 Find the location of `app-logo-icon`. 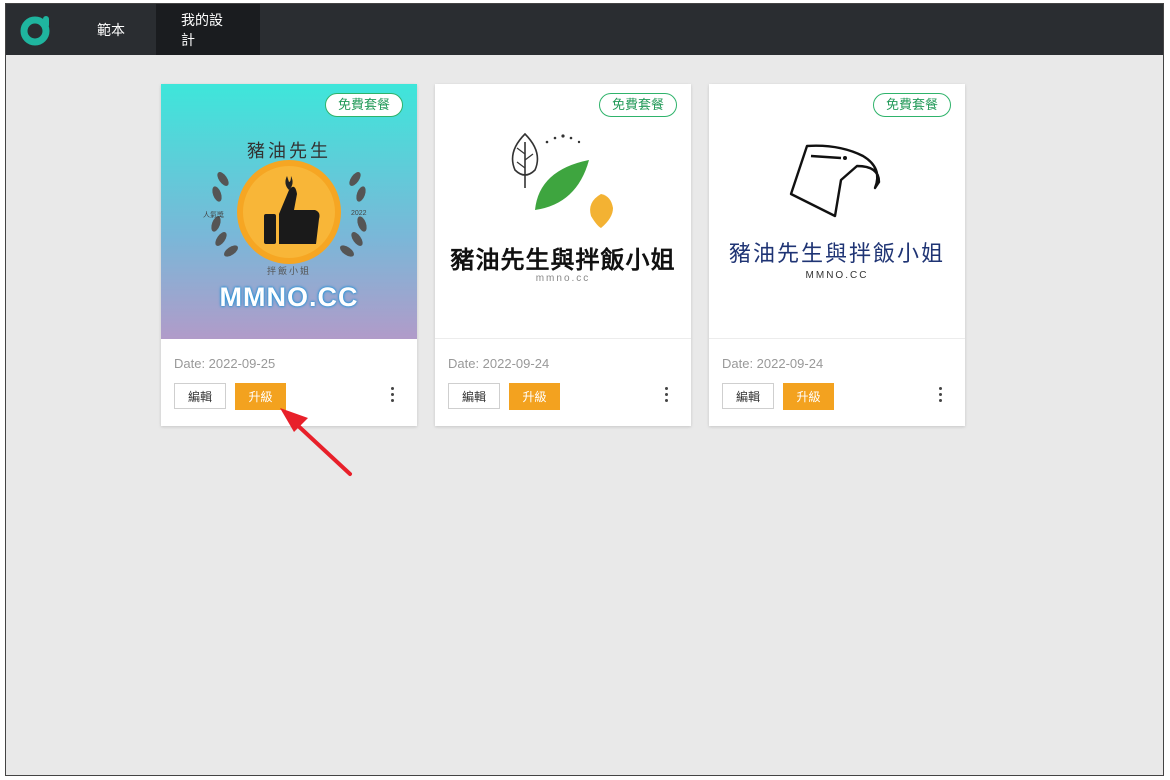

app-logo-icon is located at coordinates (36, 29).